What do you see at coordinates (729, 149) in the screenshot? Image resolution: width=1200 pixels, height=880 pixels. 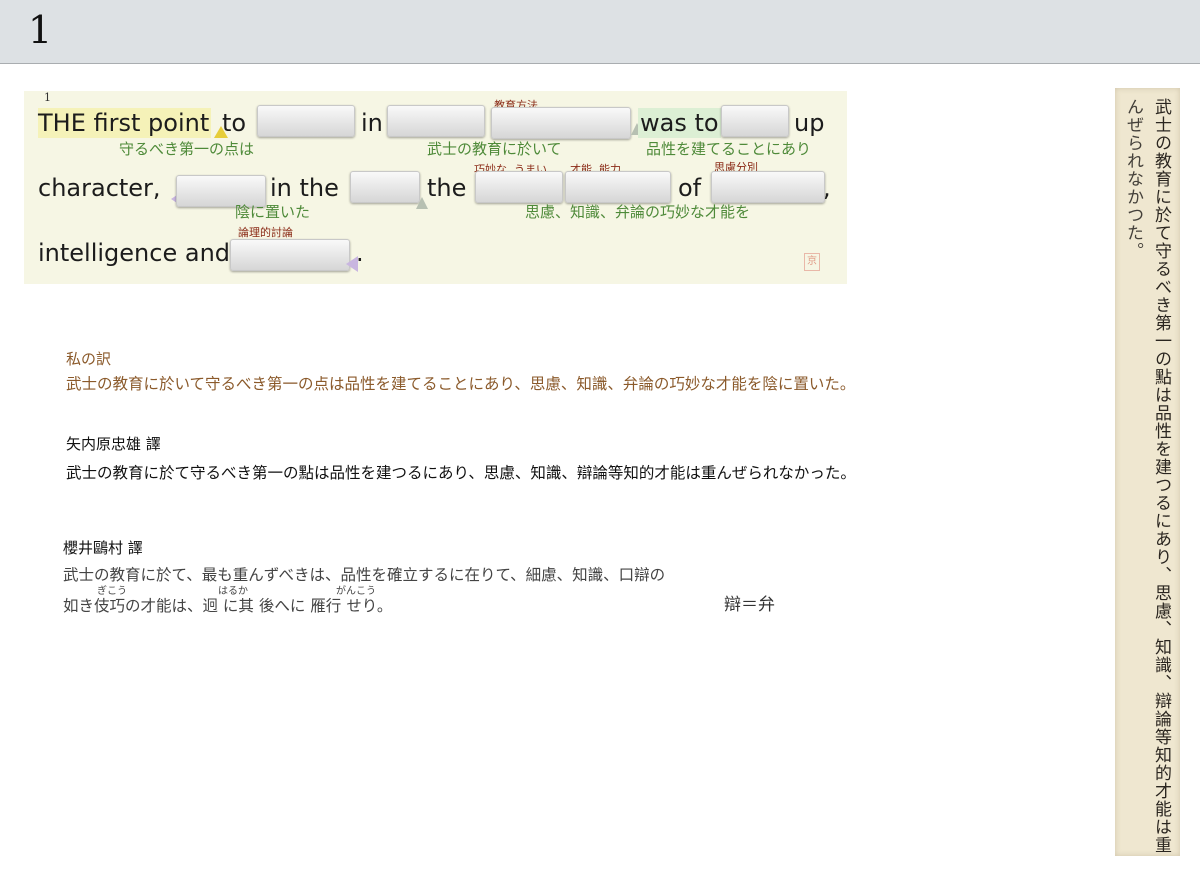 I see `translation-note: 品性を建てることにあり` at bounding box center [729, 149].